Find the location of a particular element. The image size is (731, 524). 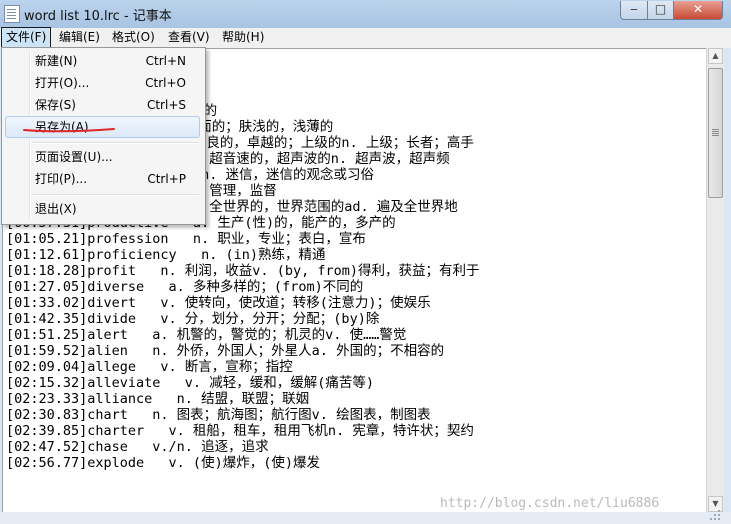

scroll-up-icon: ▲ is located at coordinates (715, 56).